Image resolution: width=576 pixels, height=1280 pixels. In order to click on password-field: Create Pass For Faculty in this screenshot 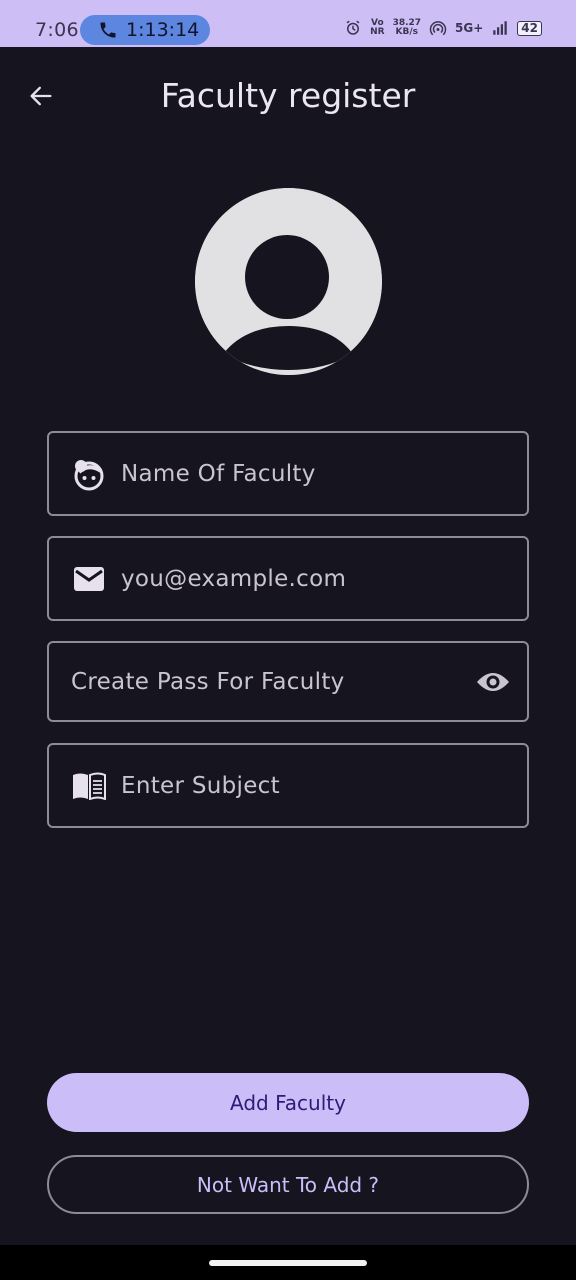, I will do `click(288, 681)`.